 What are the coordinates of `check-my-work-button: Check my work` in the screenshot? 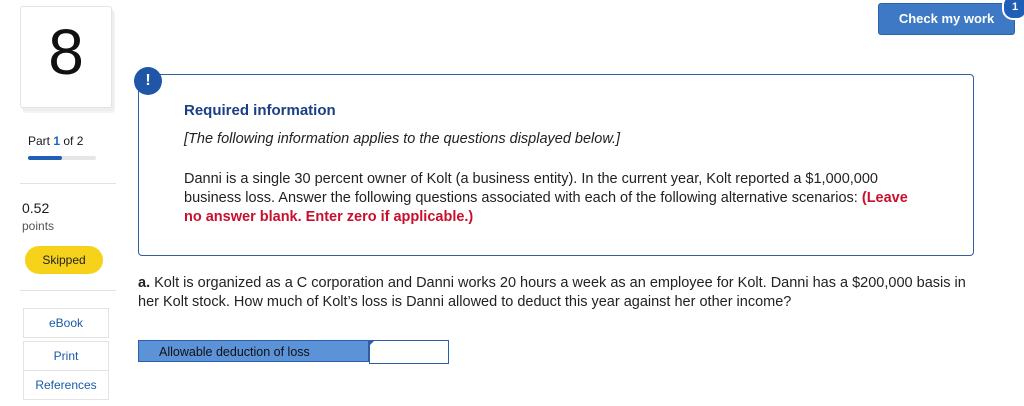 It's located at (946, 19).